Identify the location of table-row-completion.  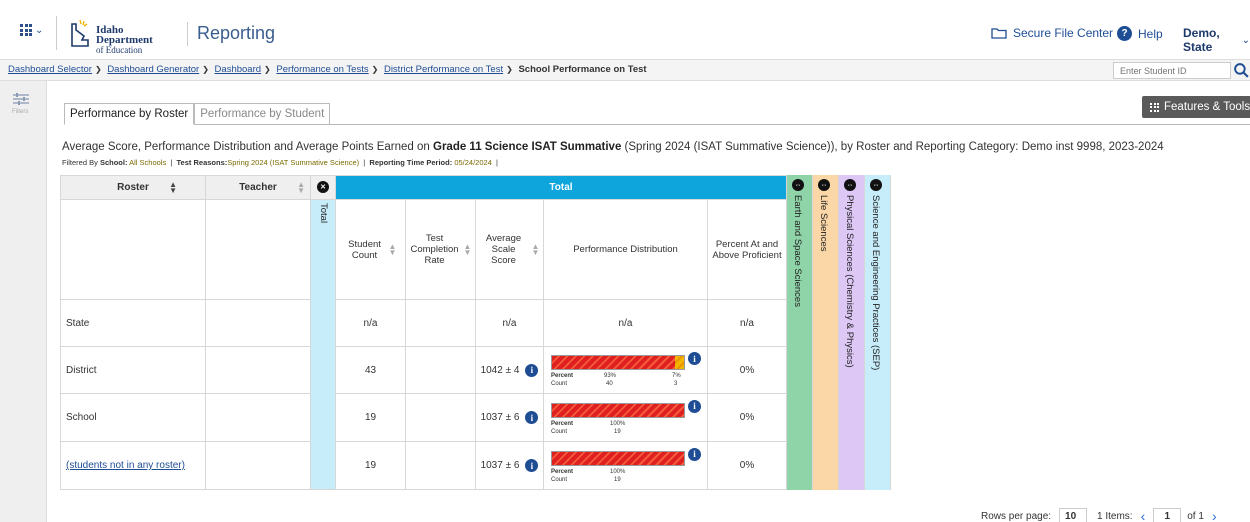
(441, 370).